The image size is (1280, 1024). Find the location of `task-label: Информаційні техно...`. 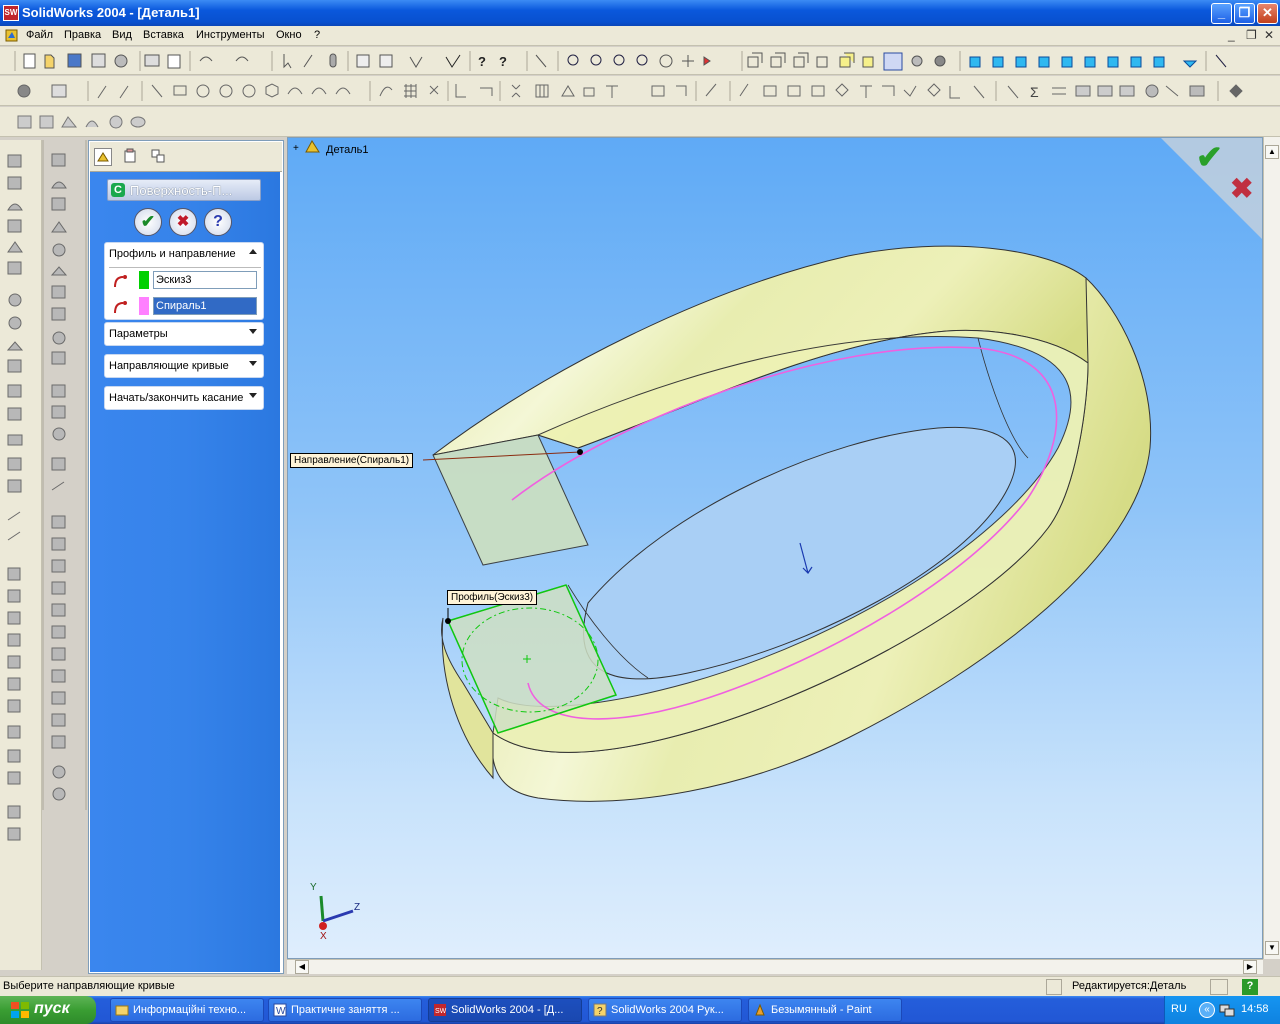

task-label: Информаційні техно... is located at coordinates (190, 1010).